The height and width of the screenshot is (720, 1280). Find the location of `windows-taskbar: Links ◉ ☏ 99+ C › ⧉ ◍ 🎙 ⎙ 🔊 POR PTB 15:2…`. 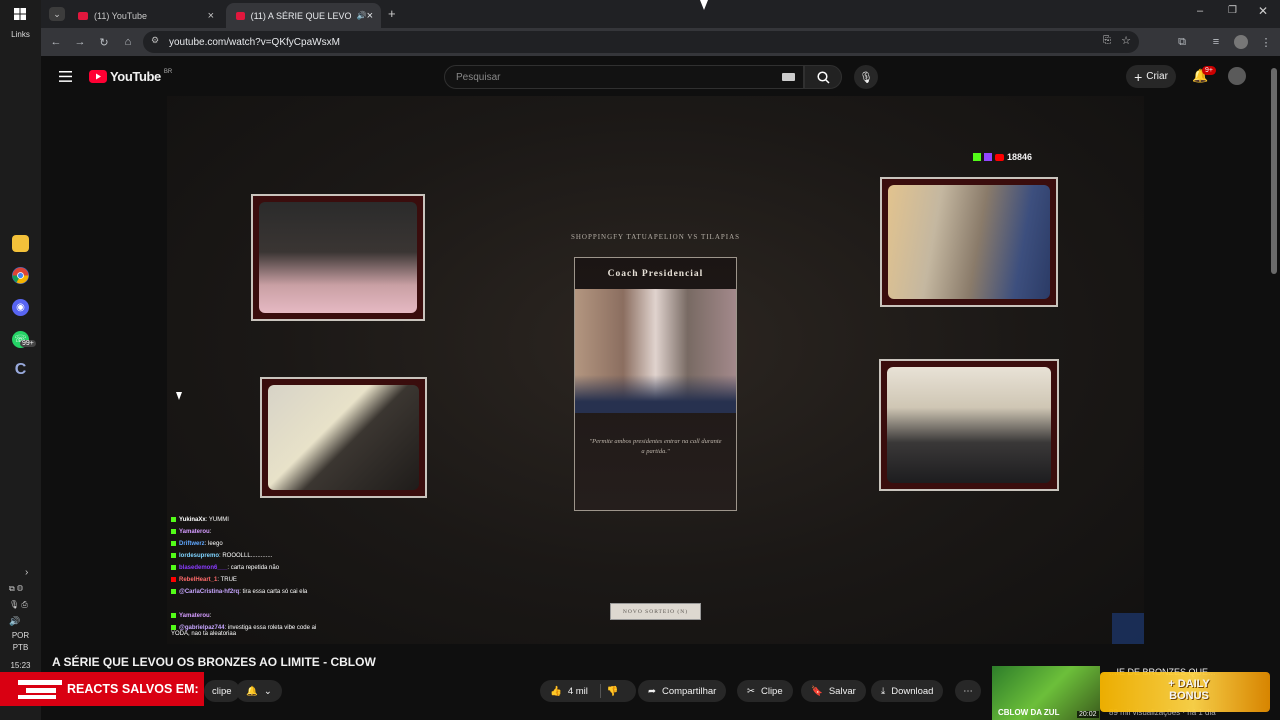

windows-taskbar: Links ◉ ☏ 99+ C › ⧉ ◍ 🎙 ⎙ 🔊 POR PTB 15:2… is located at coordinates (20, 360).